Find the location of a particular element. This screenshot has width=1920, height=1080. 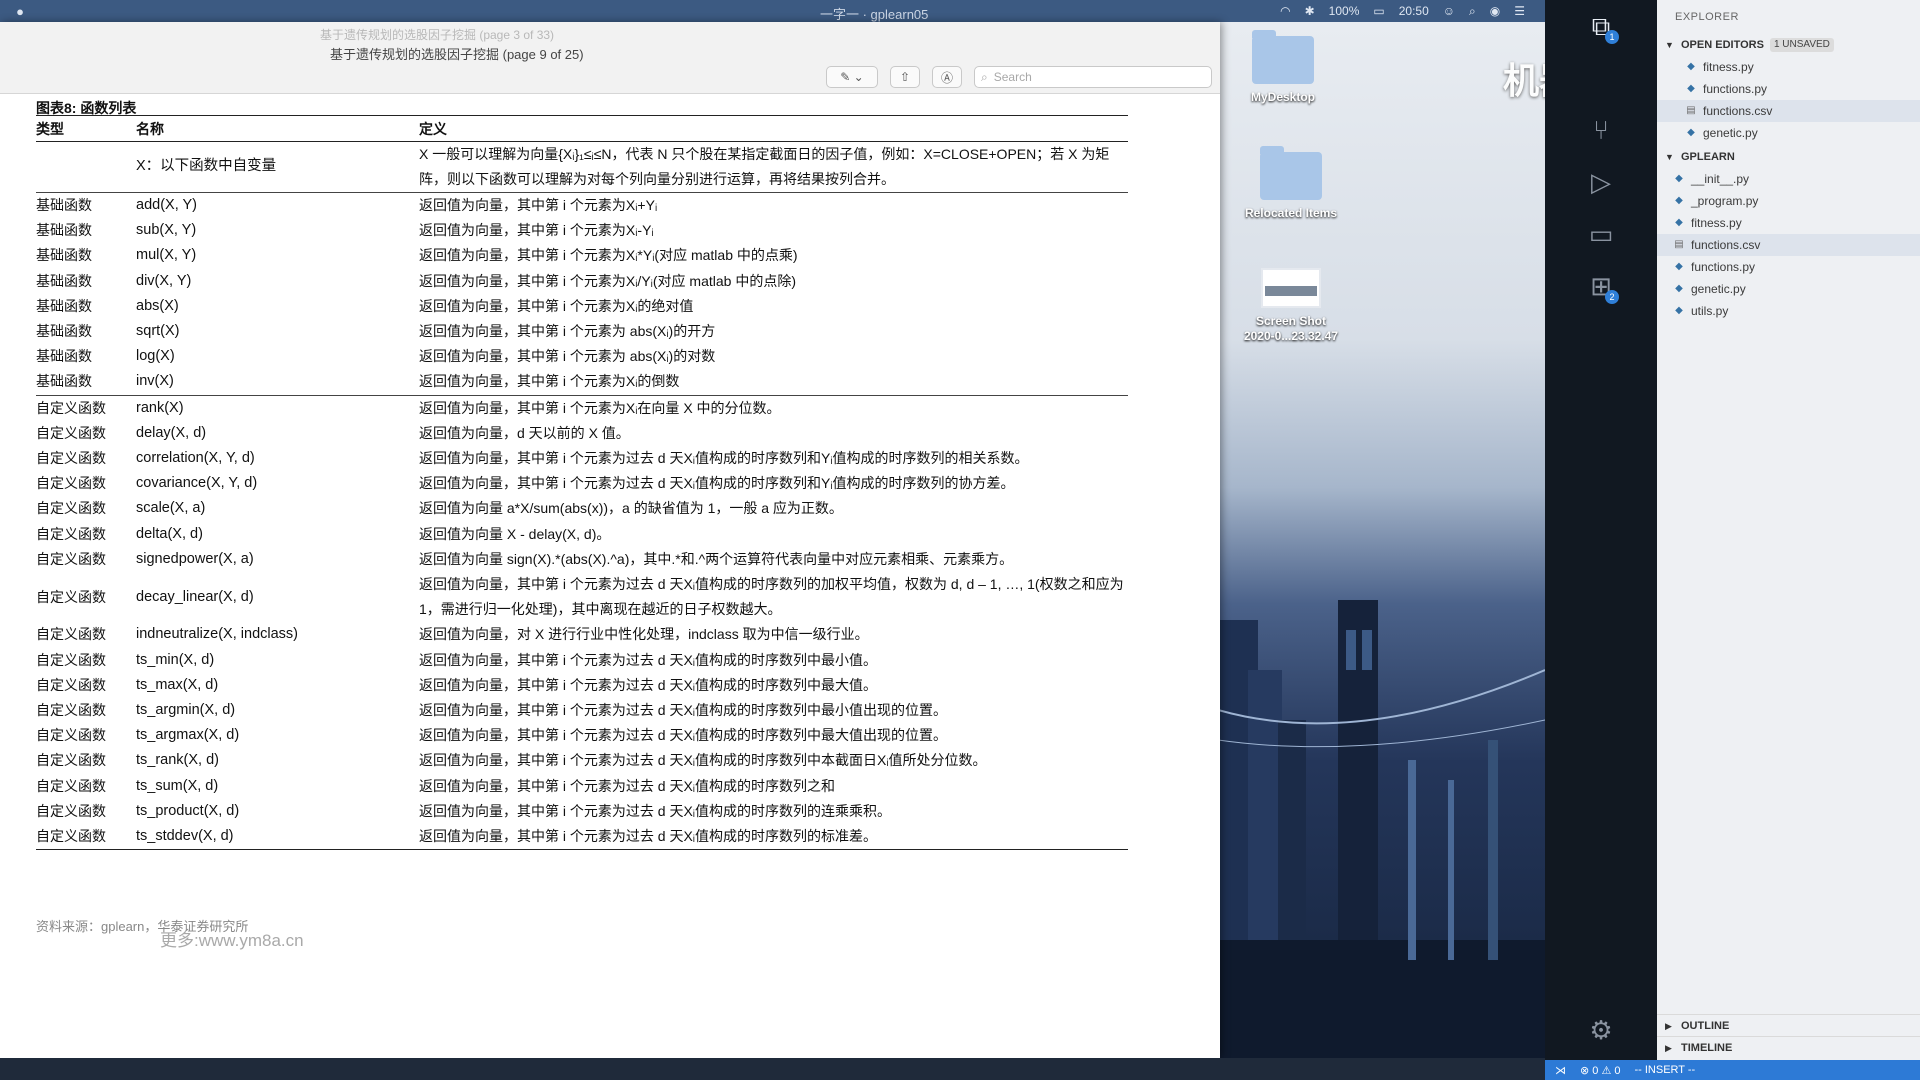

folder-icon is located at coordinates (1283, 57).